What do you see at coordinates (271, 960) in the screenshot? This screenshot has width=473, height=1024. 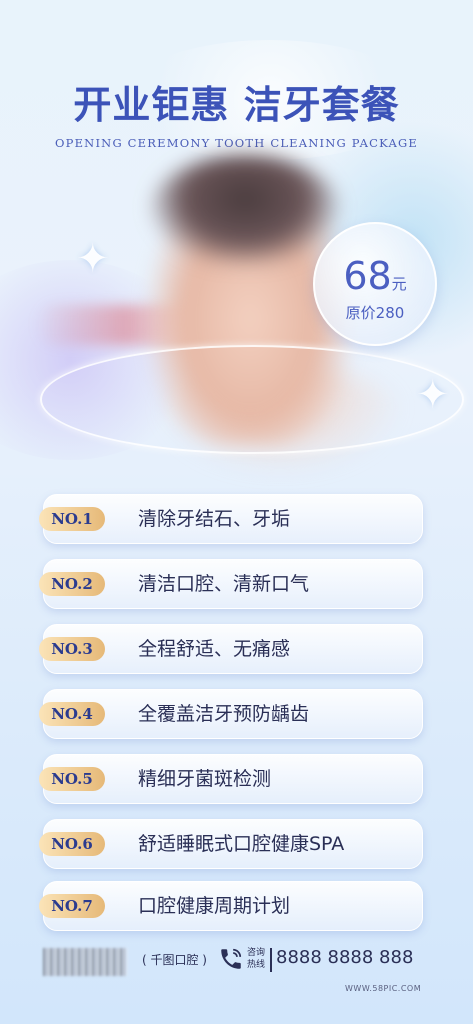 I see `divider` at bounding box center [271, 960].